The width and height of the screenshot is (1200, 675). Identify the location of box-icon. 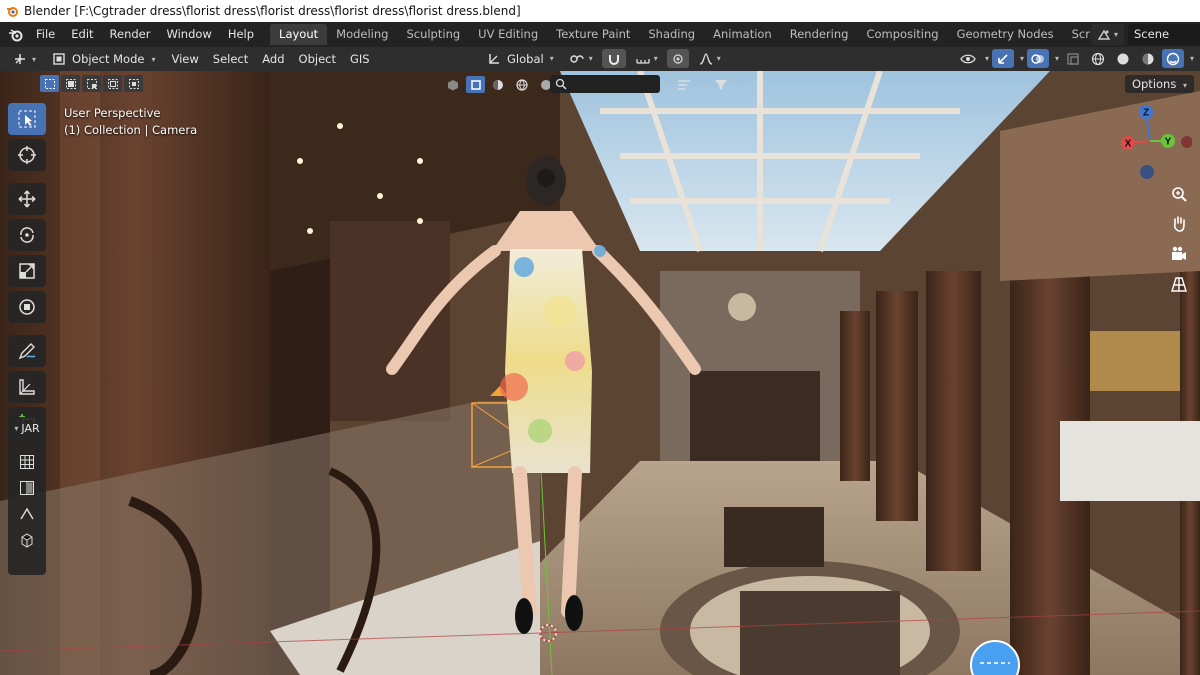
(27, 540).